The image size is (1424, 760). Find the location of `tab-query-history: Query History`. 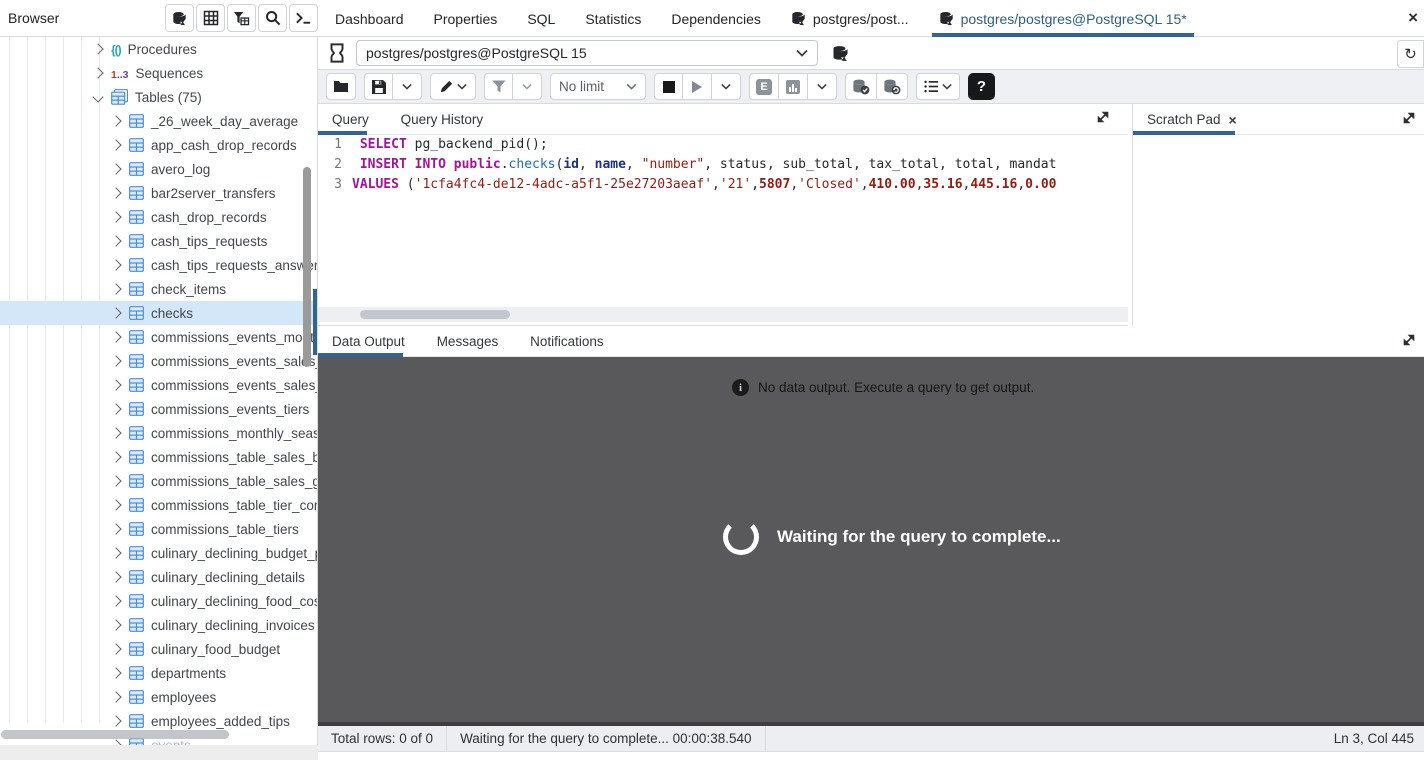

tab-query-history: Query History is located at coordinates (442, 119).